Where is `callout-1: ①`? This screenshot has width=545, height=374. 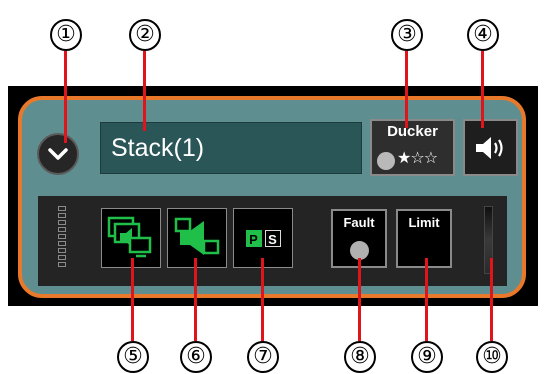 callout-1: ① is located at coordinates (66, 35).